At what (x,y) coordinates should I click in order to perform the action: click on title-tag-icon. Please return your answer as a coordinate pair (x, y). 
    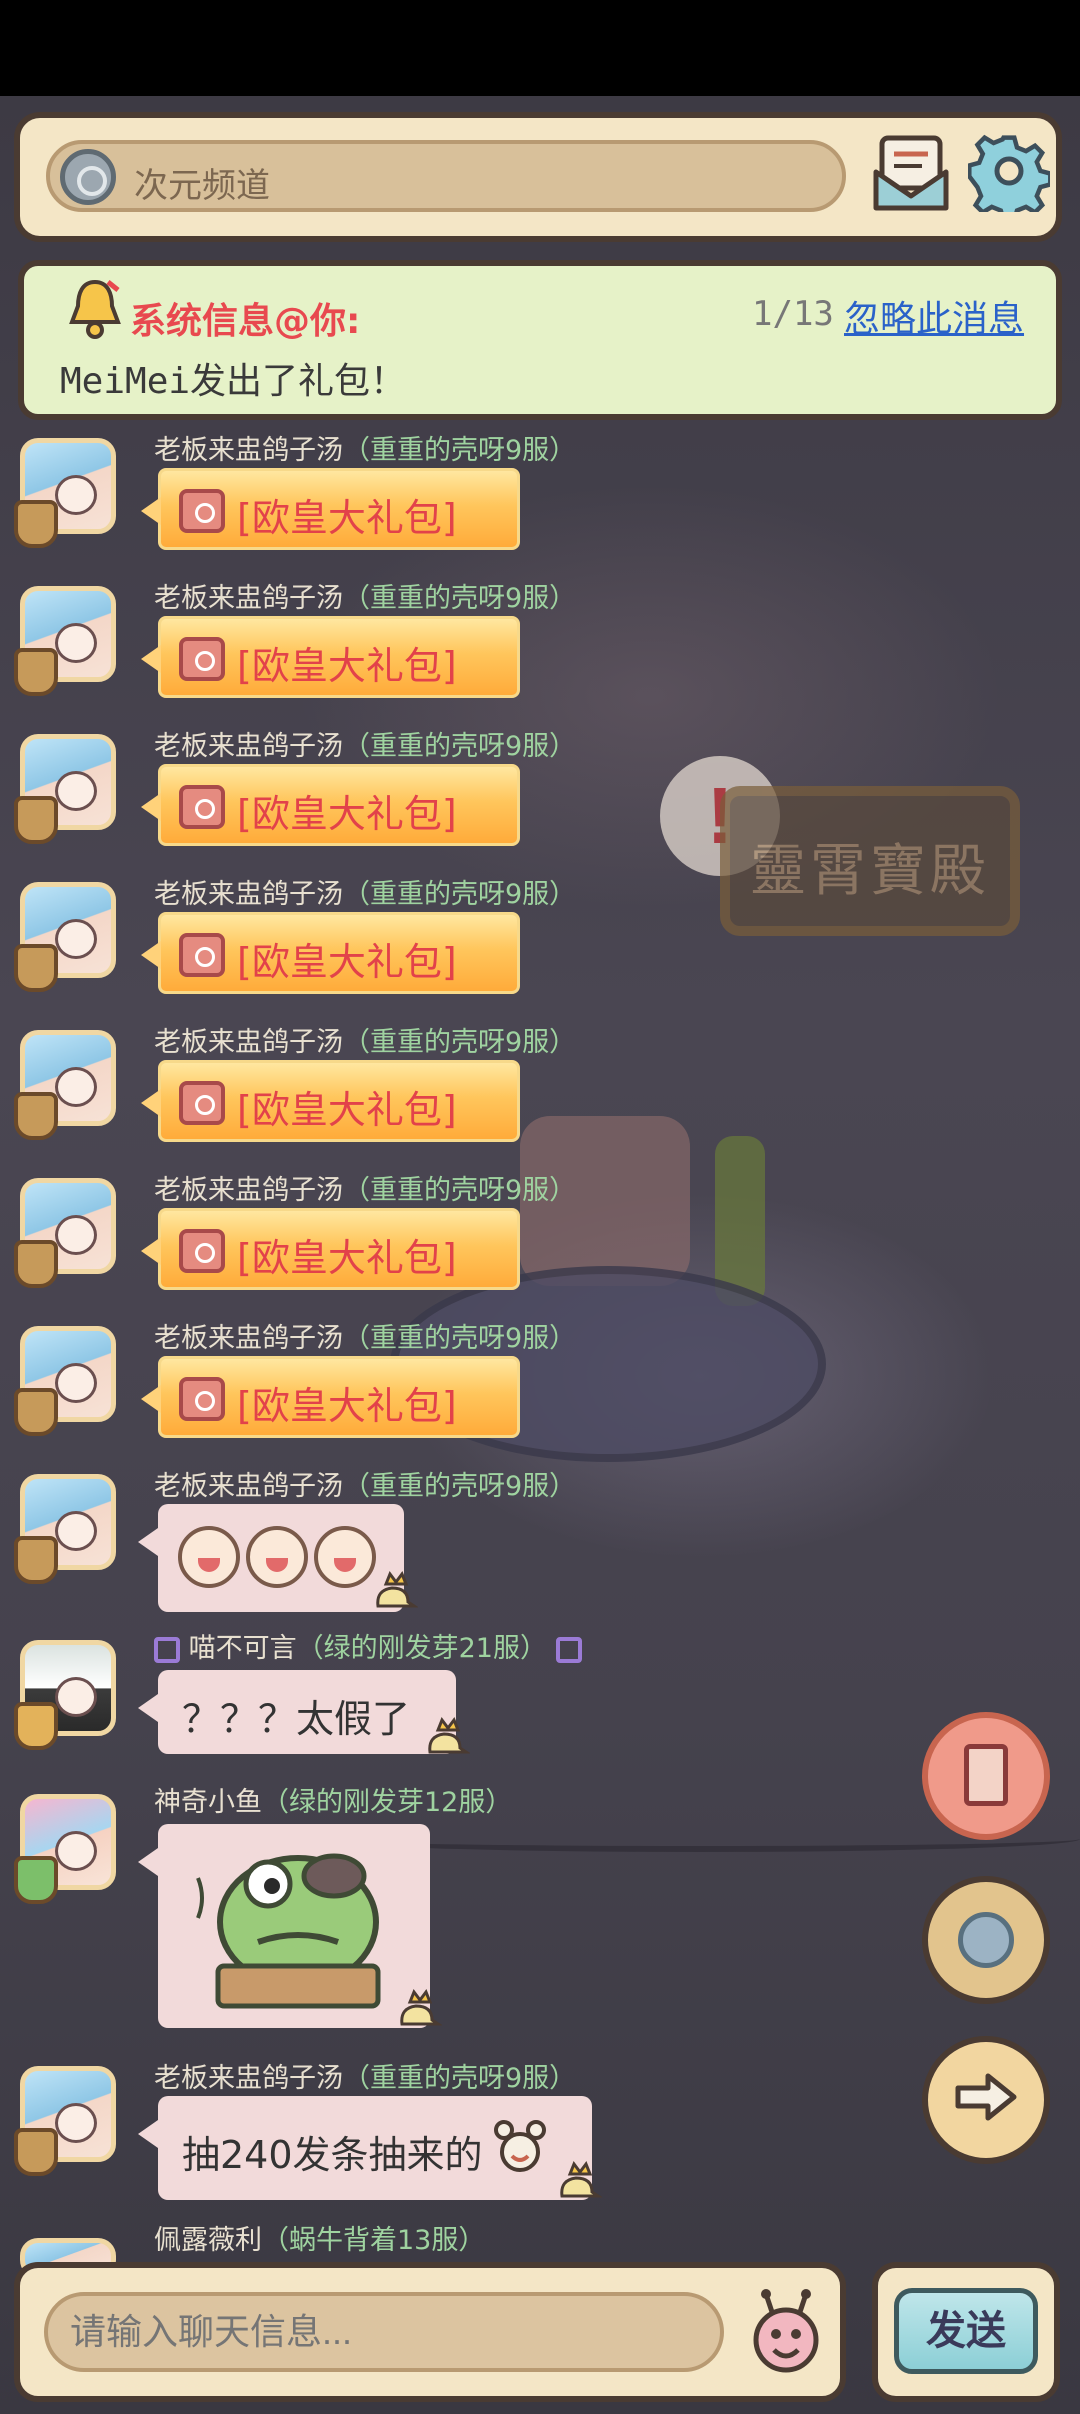
    Looking at the image, I should click on (167, 1649).